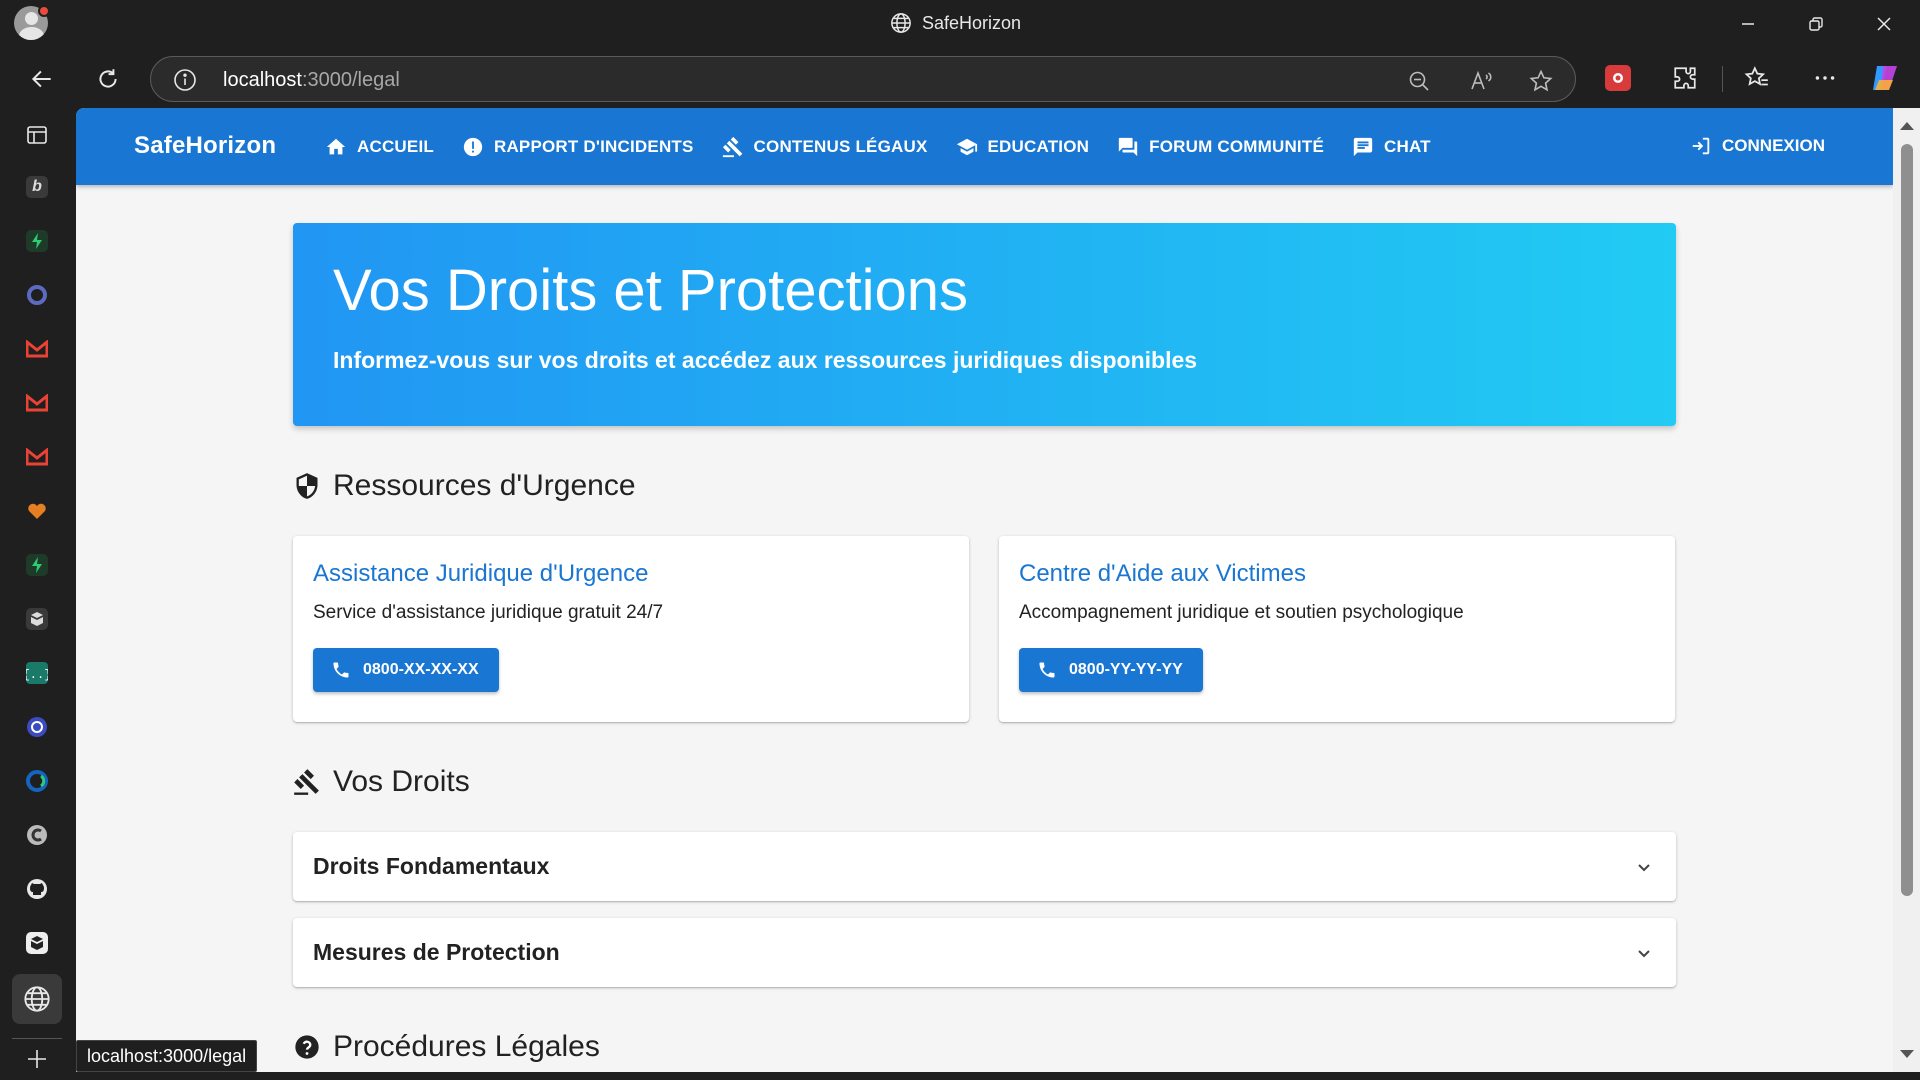 The image size is (1920, 1080). What do you see at coordinates (984, 486) in the screenshot?
I see `section-emergency: Ressources d'Urgence` at bounding box center [984, 486].